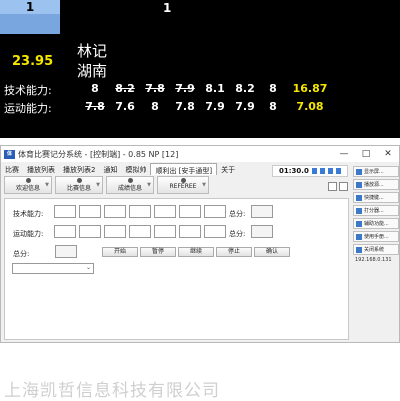 The width and height of the screenshot is (400, 401). Describe the element at coordinates (130, 180) in the screenshot. I see `result-icon` at that location.